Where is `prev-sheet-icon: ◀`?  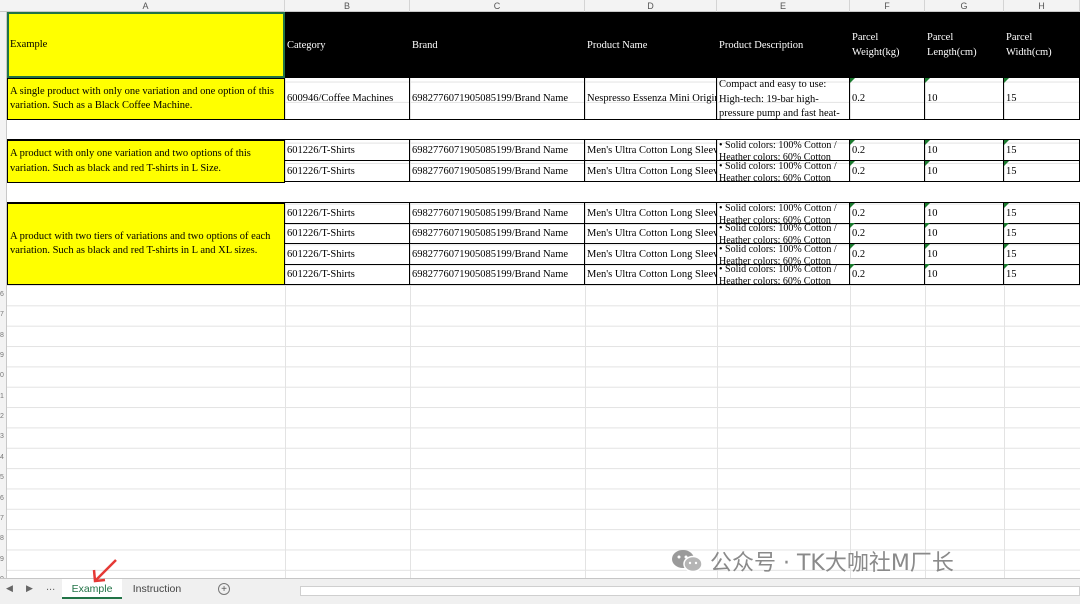 prev-sheet-icon: ◀ is located at coordinates (9, 588).